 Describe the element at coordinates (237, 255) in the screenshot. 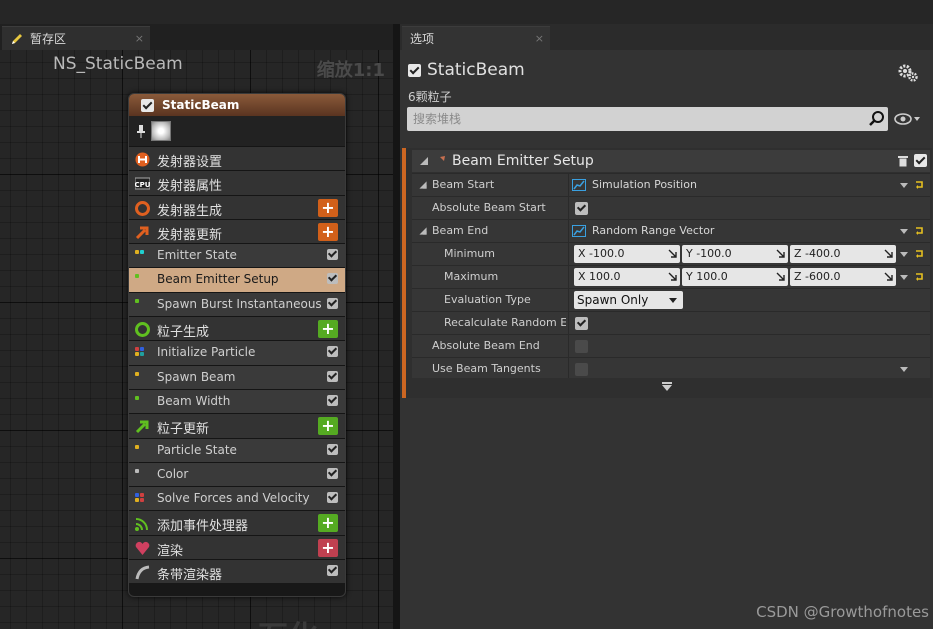

I see `node-module-row: Emitter State` at that location.